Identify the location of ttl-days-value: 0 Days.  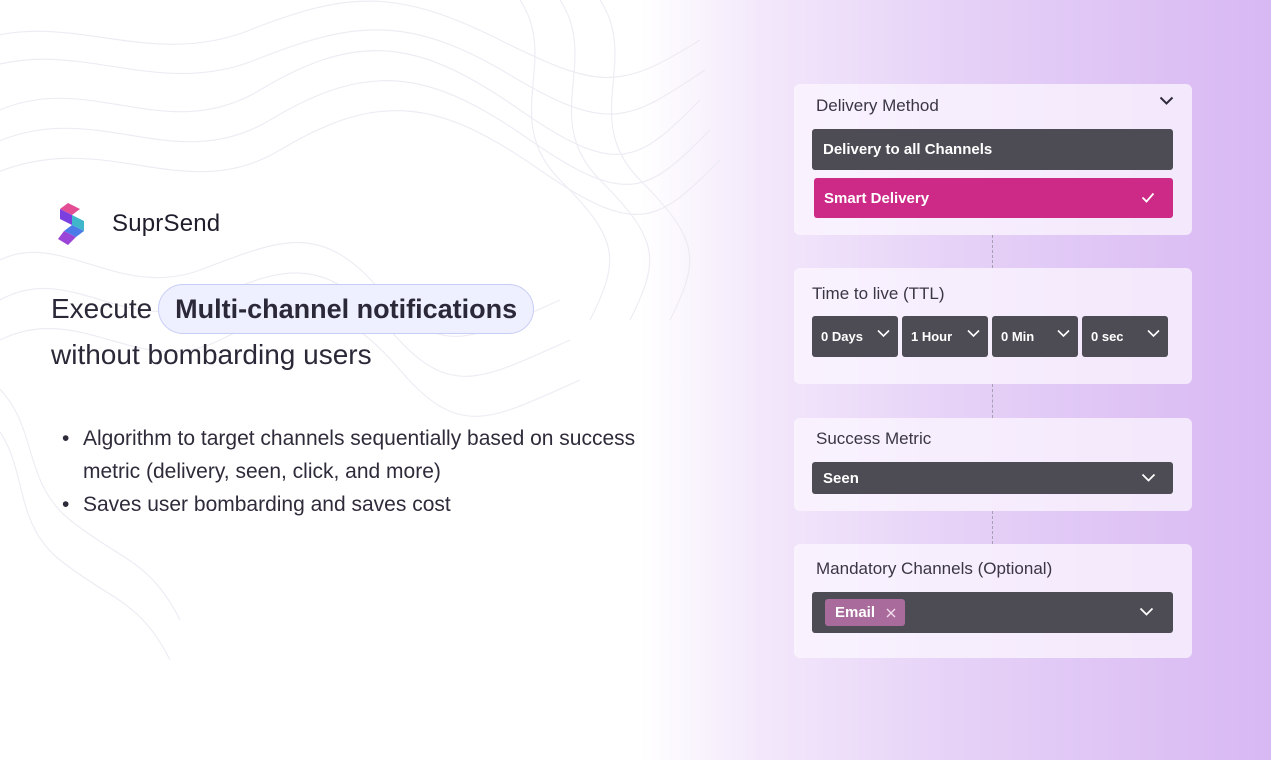
(842, 336).